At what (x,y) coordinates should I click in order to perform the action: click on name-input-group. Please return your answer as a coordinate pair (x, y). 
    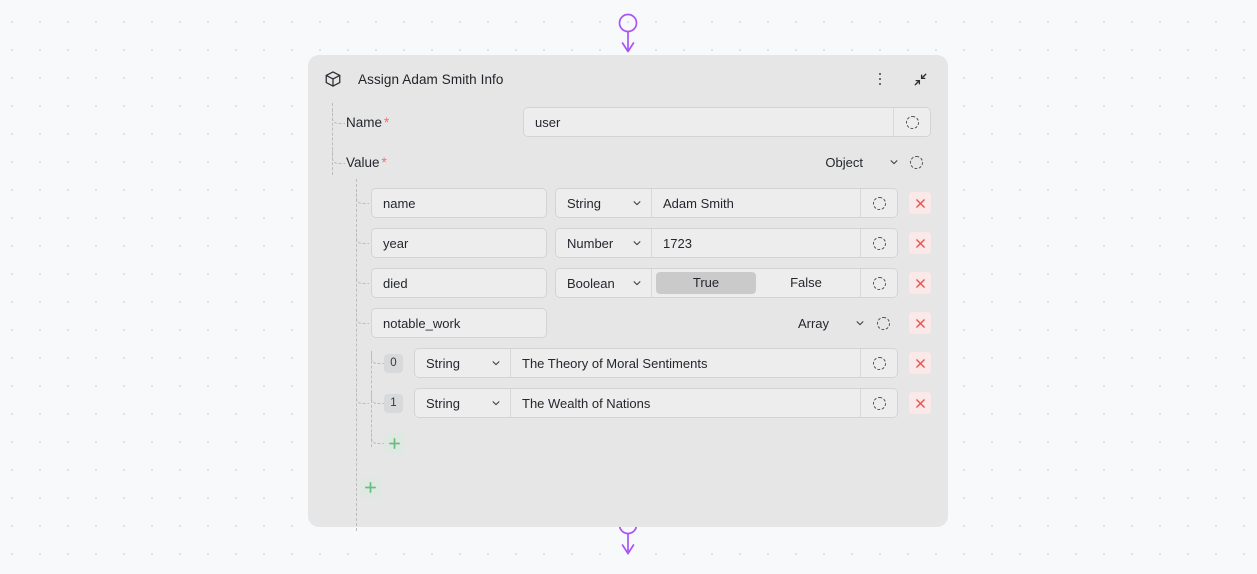
    Looking at the image, I should click on (727, 122).